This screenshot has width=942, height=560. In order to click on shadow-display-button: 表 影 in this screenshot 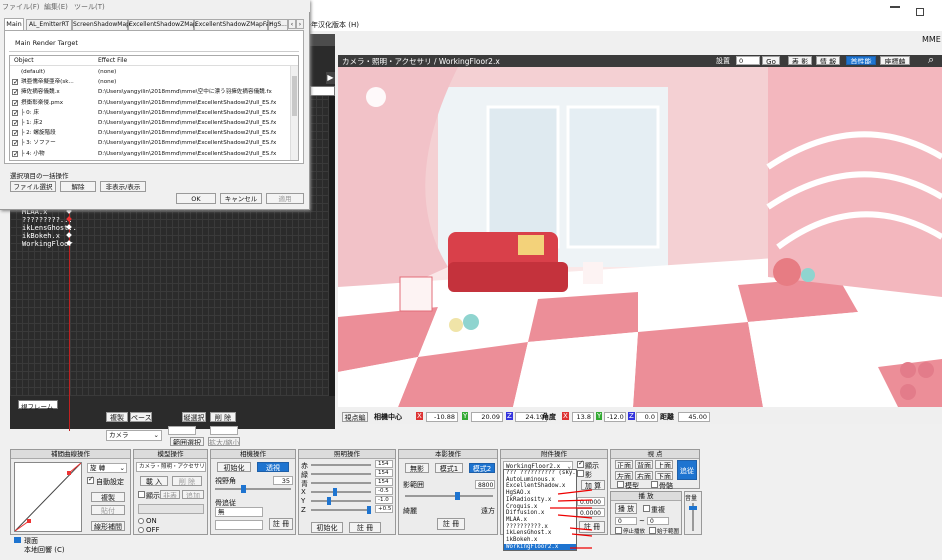, I will do `click(800, 60)`.